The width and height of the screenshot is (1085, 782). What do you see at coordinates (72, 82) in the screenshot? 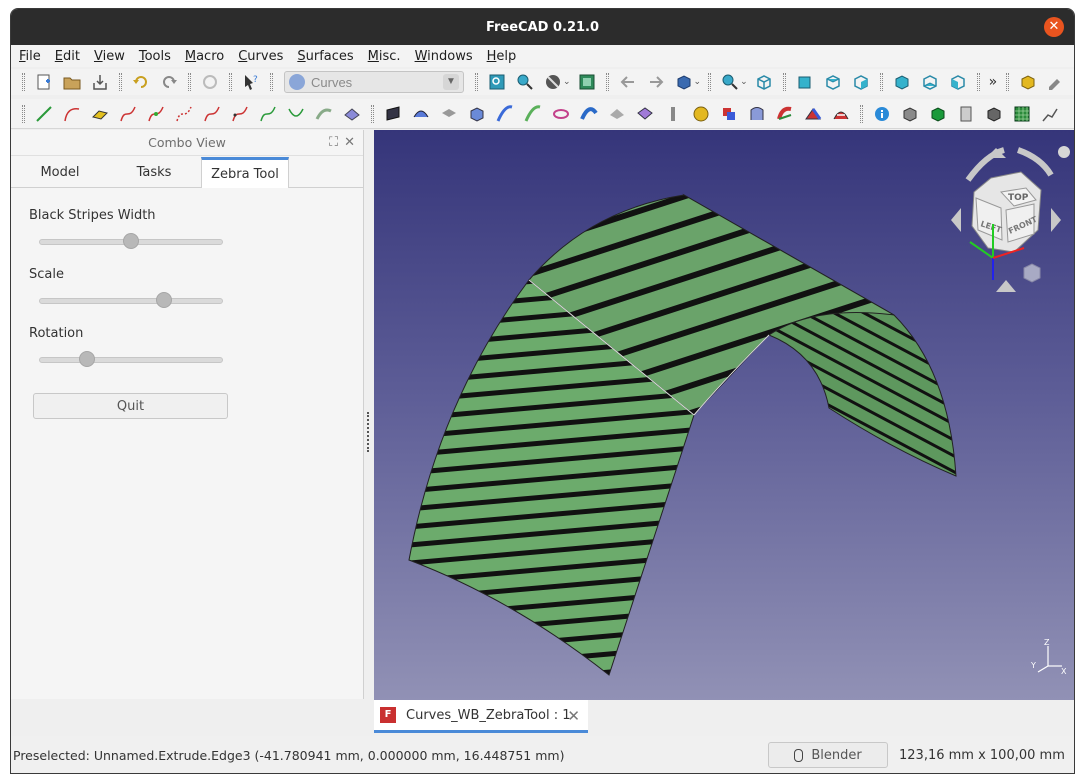
I see `open-folder-icon` at bounding box center [72, 82].